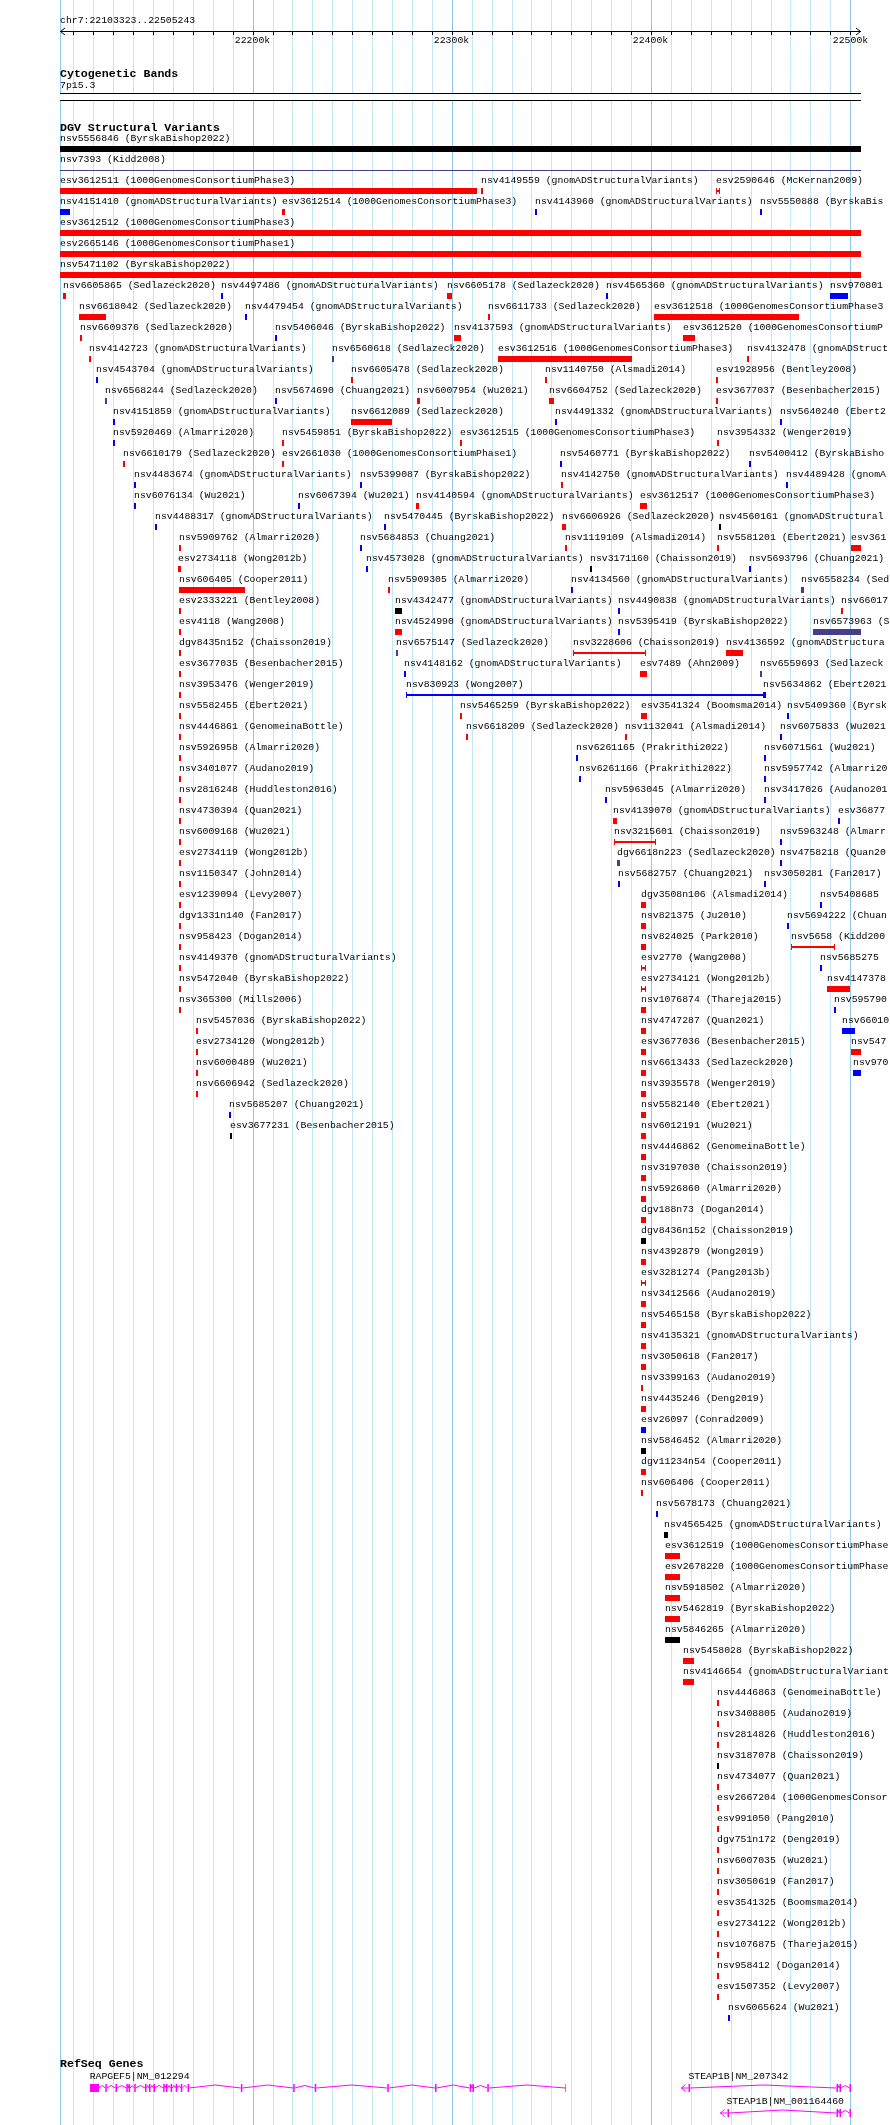  I want to click on variant-label: nsv821375 (Ju2010), so click(694, 916).